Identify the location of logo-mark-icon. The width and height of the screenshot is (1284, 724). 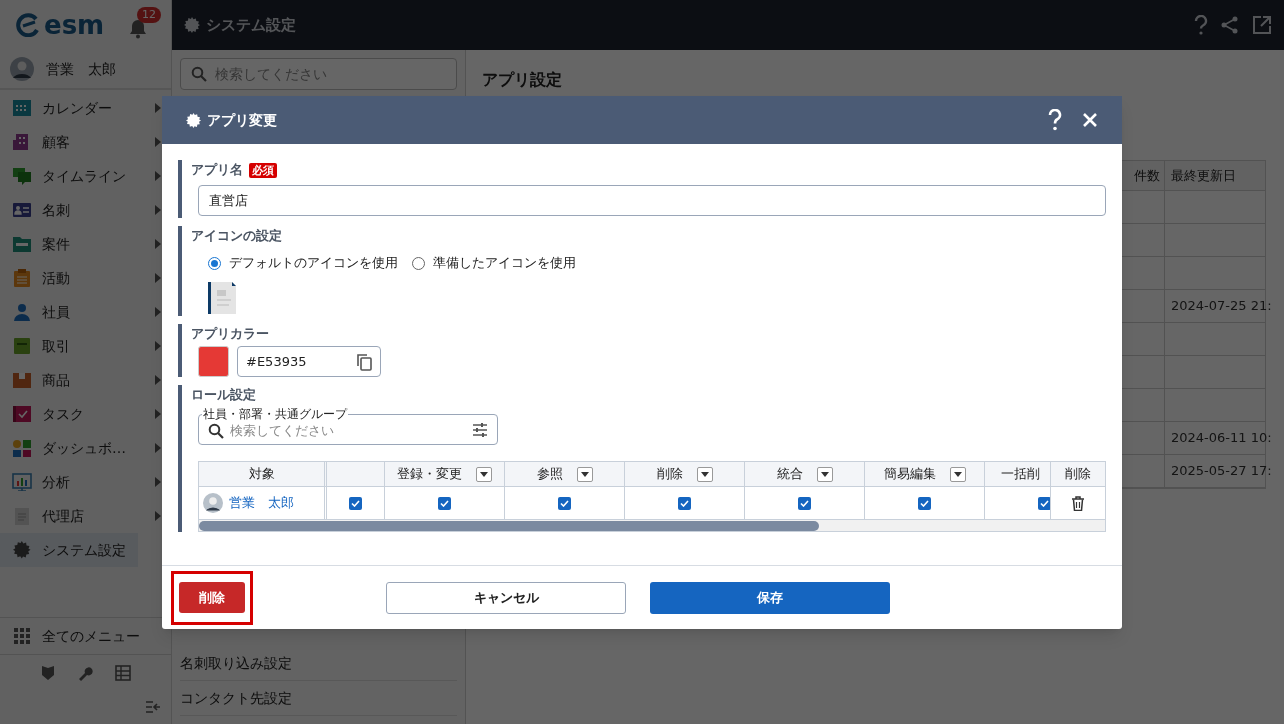
(28, 25).